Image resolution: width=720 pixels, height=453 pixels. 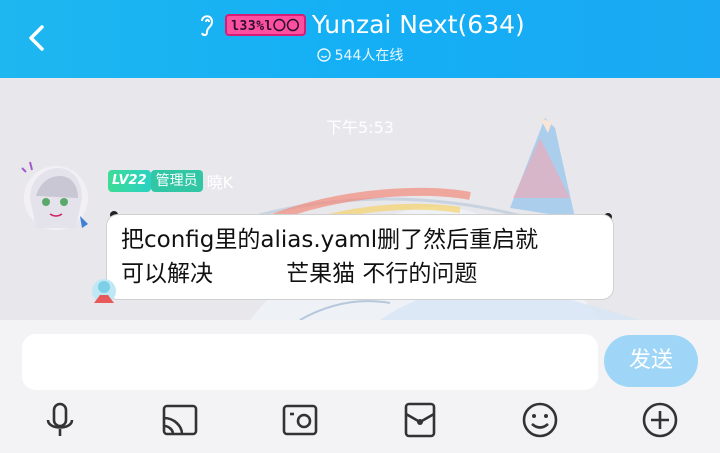 I want to click on online-smile-icon, so click(x=323, y=54).